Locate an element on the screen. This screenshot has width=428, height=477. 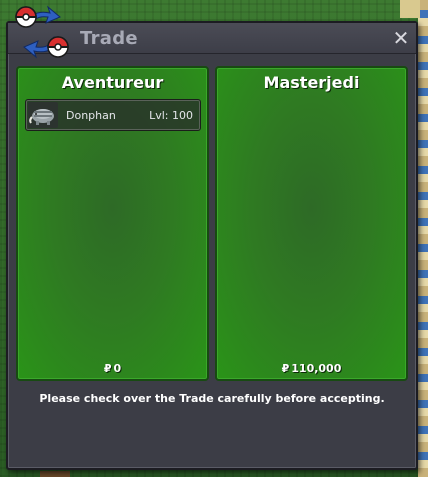
game-world-ground is located at coordinates (55, 474).